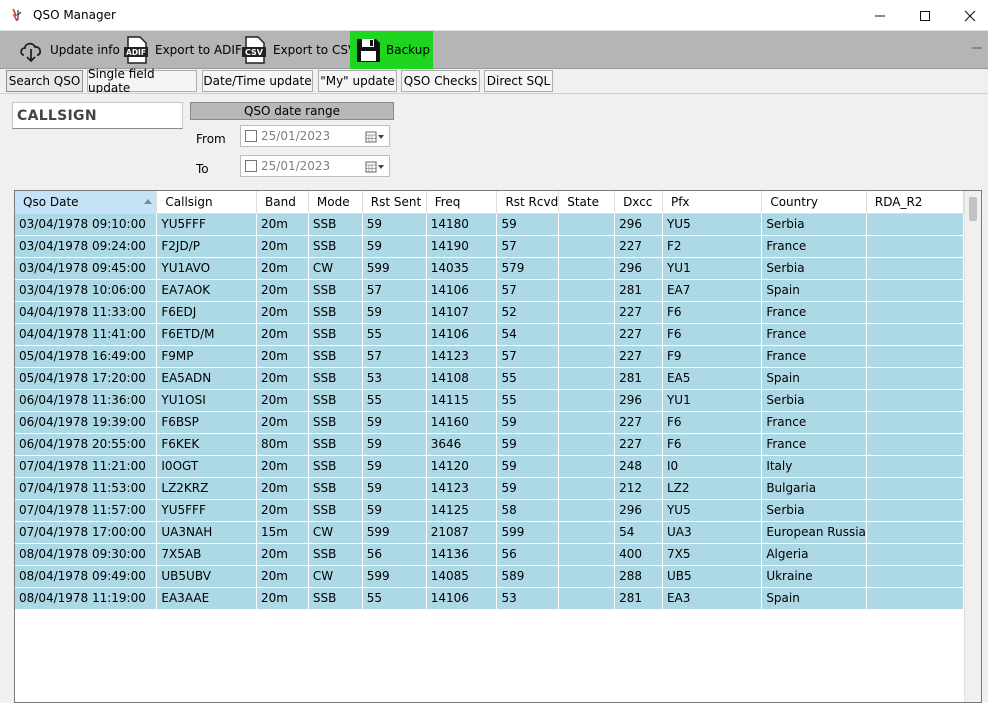 This screenshot has height=703, width=988. What do you see at coordinates (712, 554) in the screenshot?
I see `table-cell: 7X5` at bounding box center [712, 554].